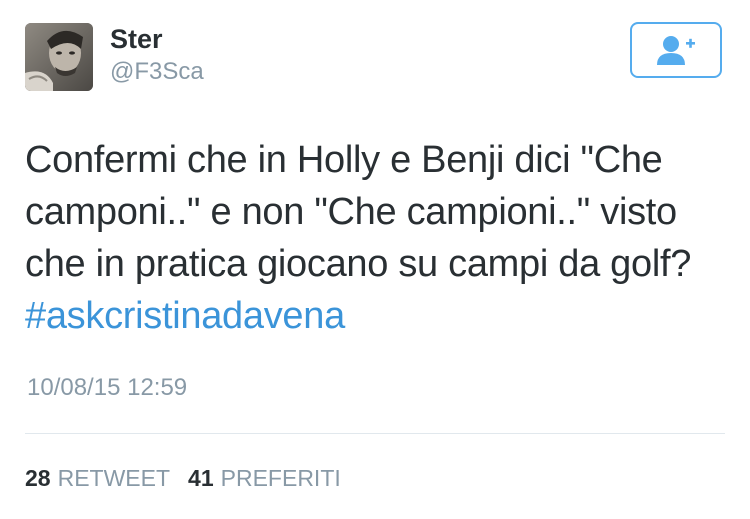 This screenshot has width=750, height=519. I want to click on favorite-count: 41, so click(201, 478).